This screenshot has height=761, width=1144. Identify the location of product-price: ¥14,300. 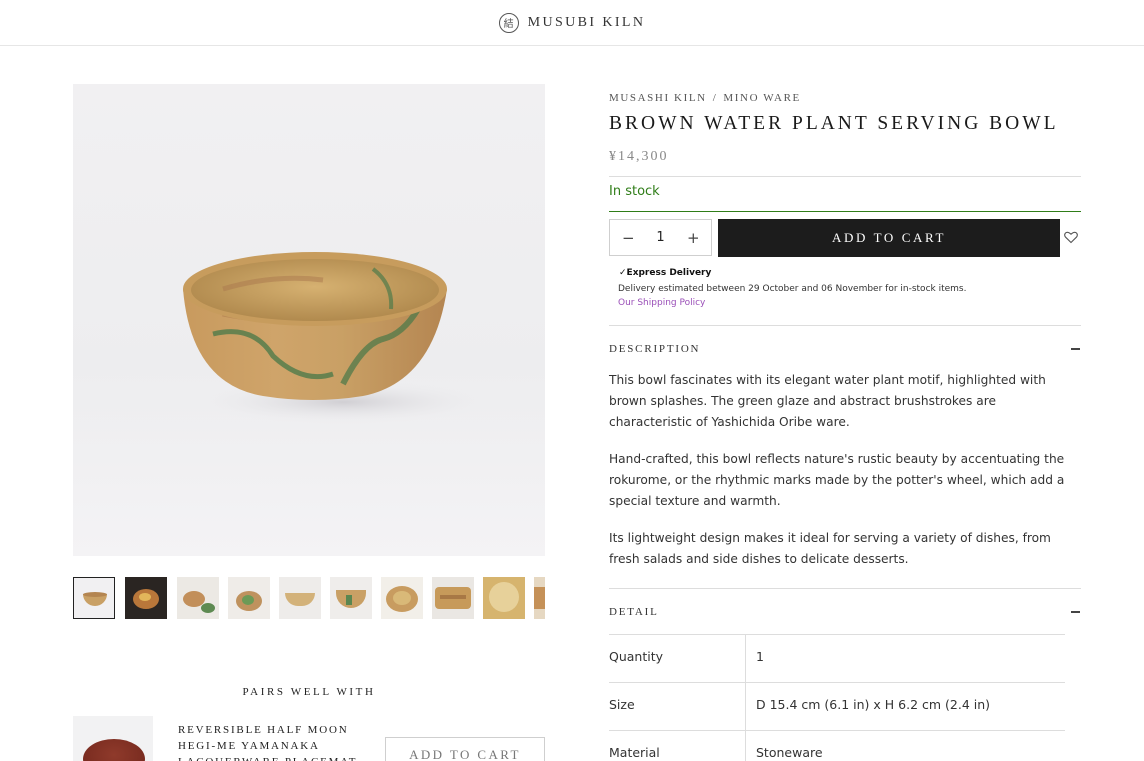
(639, 156).